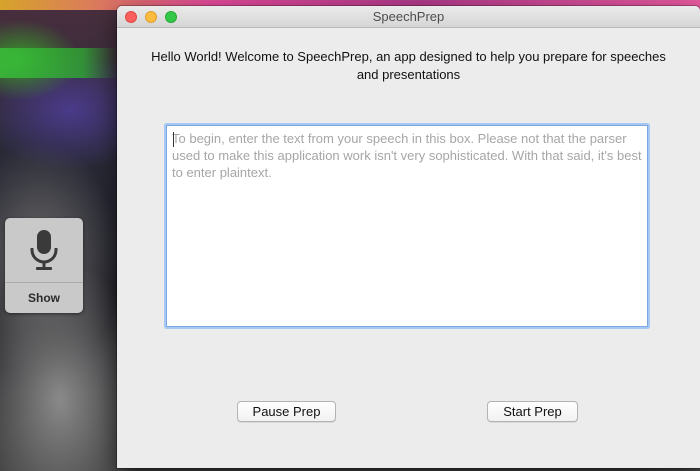 The image size is (700, 471). I want to click on microphone-button, so click(44, 250).